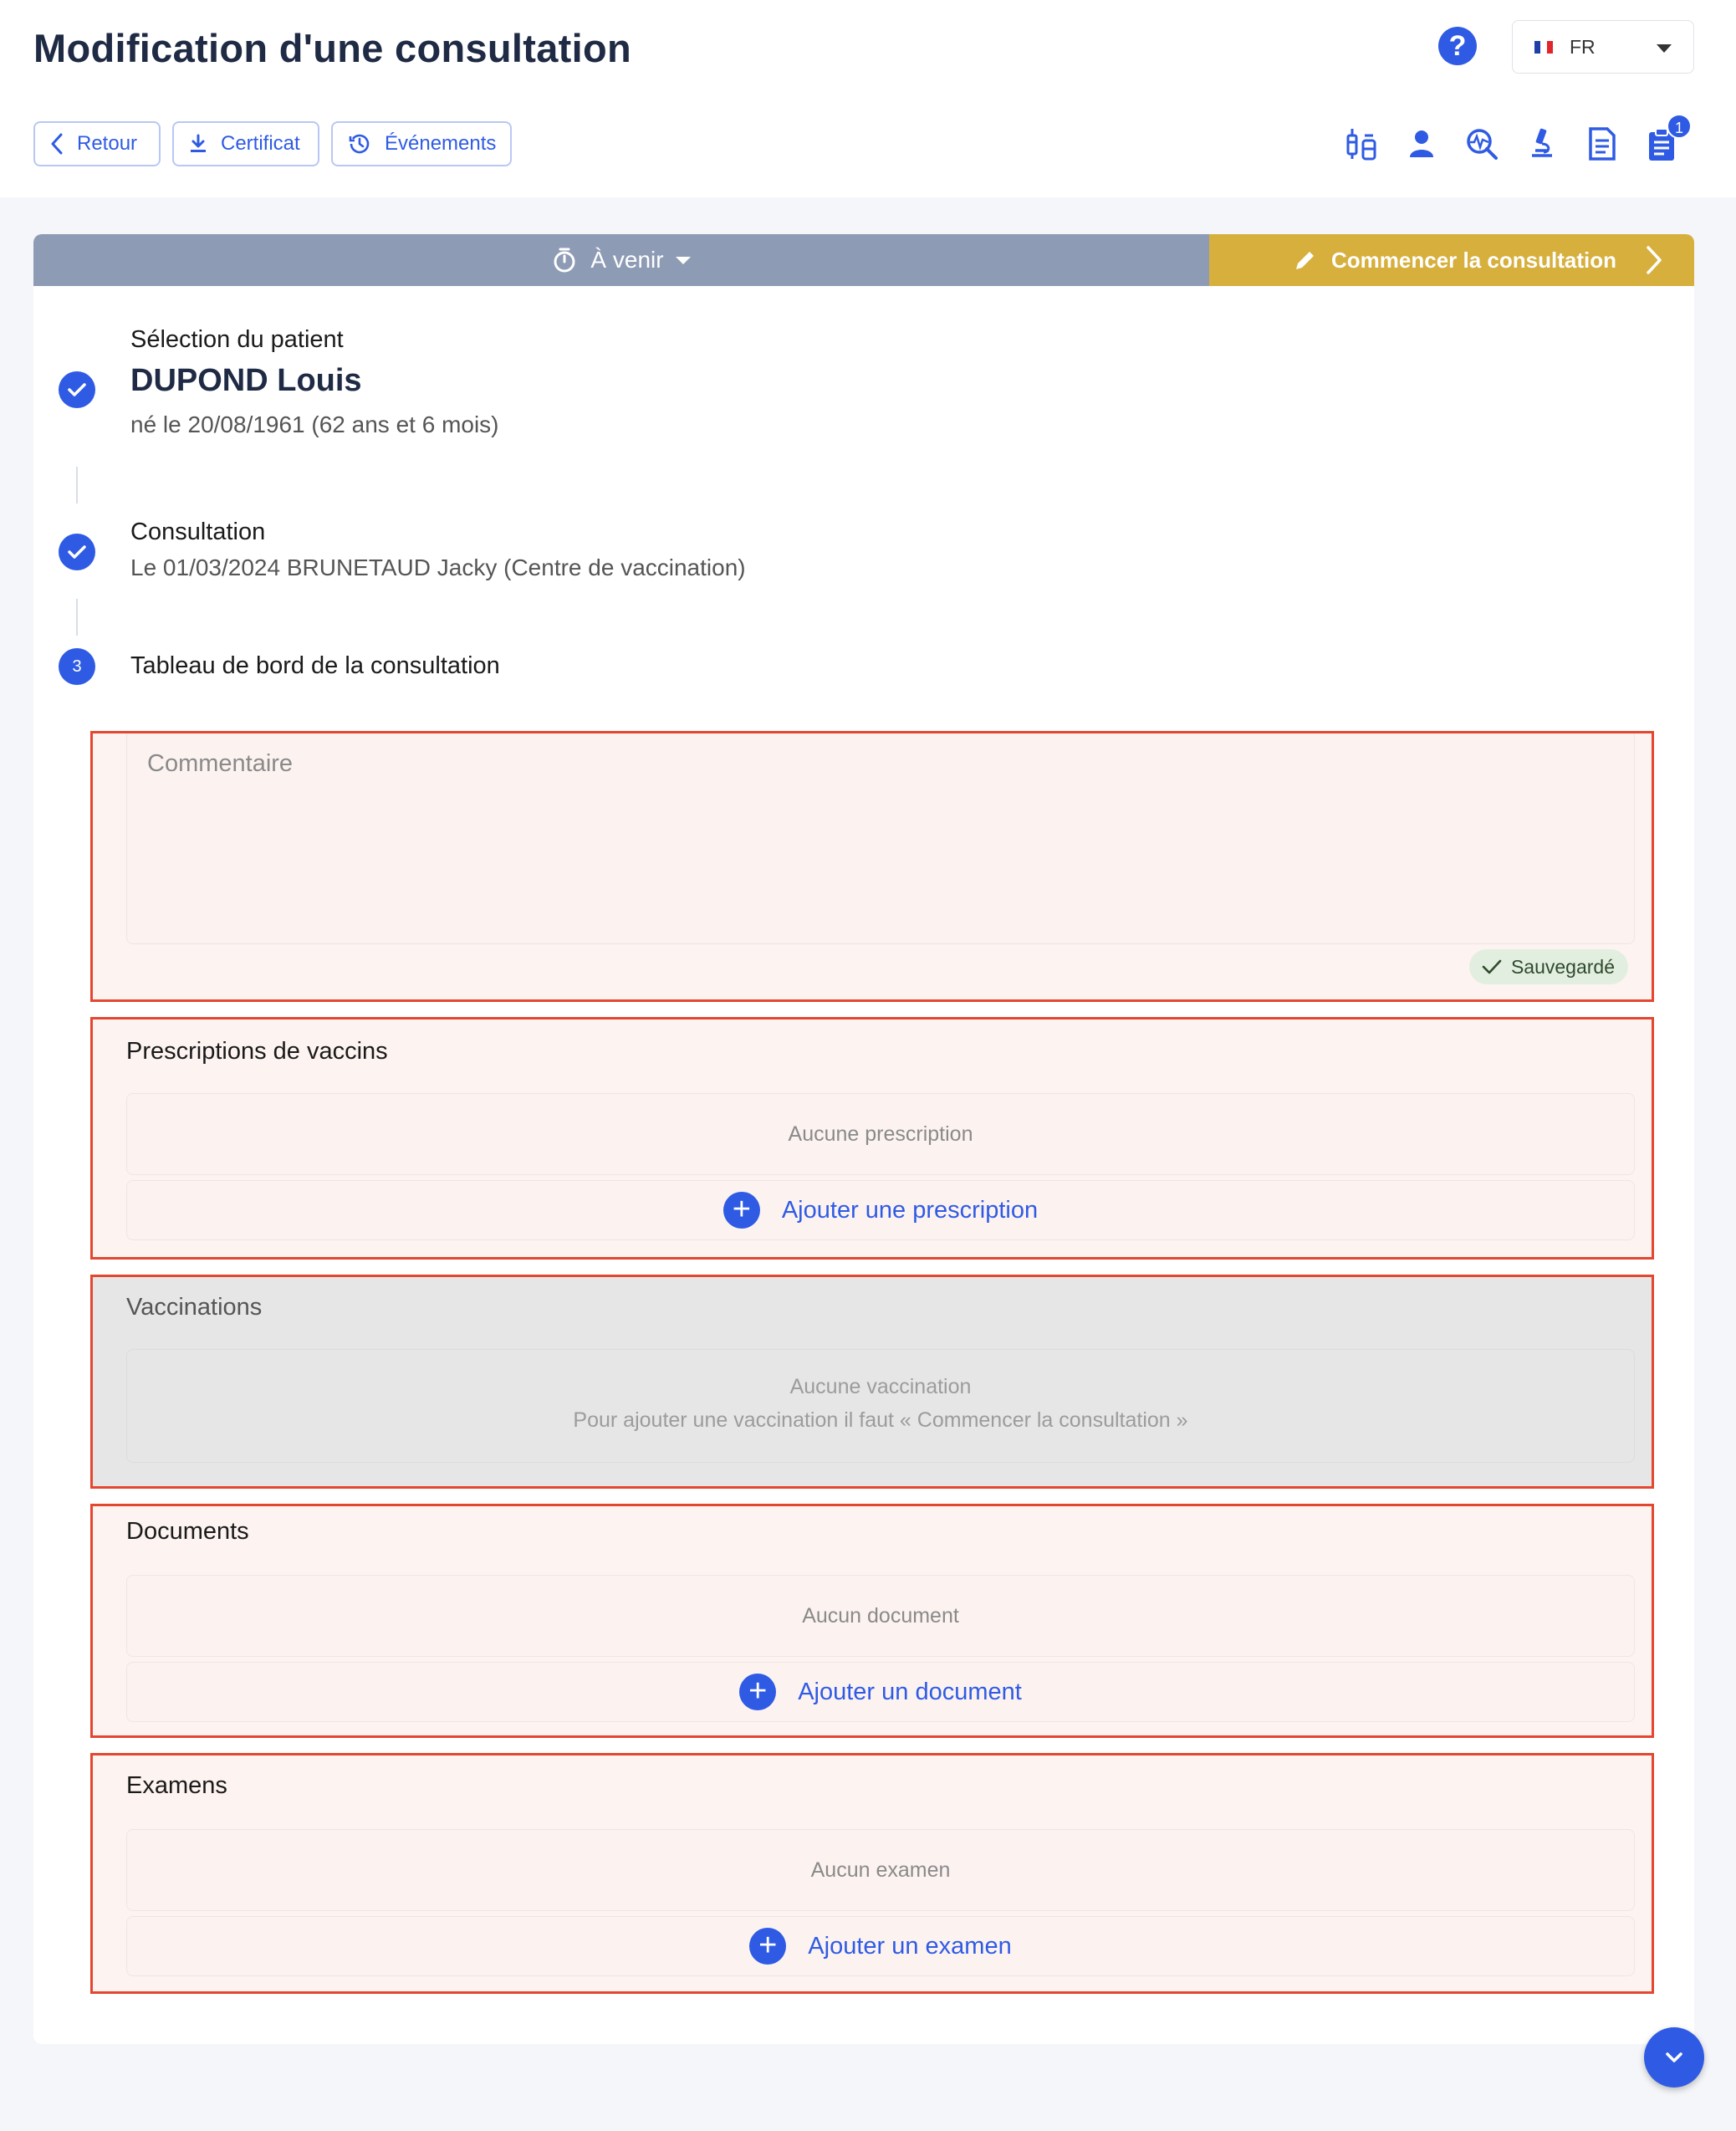 Image resolution: width=1736 pixels, height=2131 pixels. I want to click on comment-textarea: Commentaire, so click(880, 838).